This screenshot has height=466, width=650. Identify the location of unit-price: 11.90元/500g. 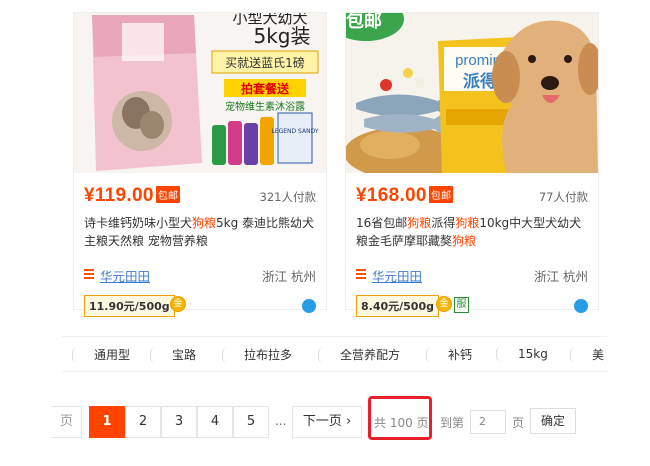
(129, 306).